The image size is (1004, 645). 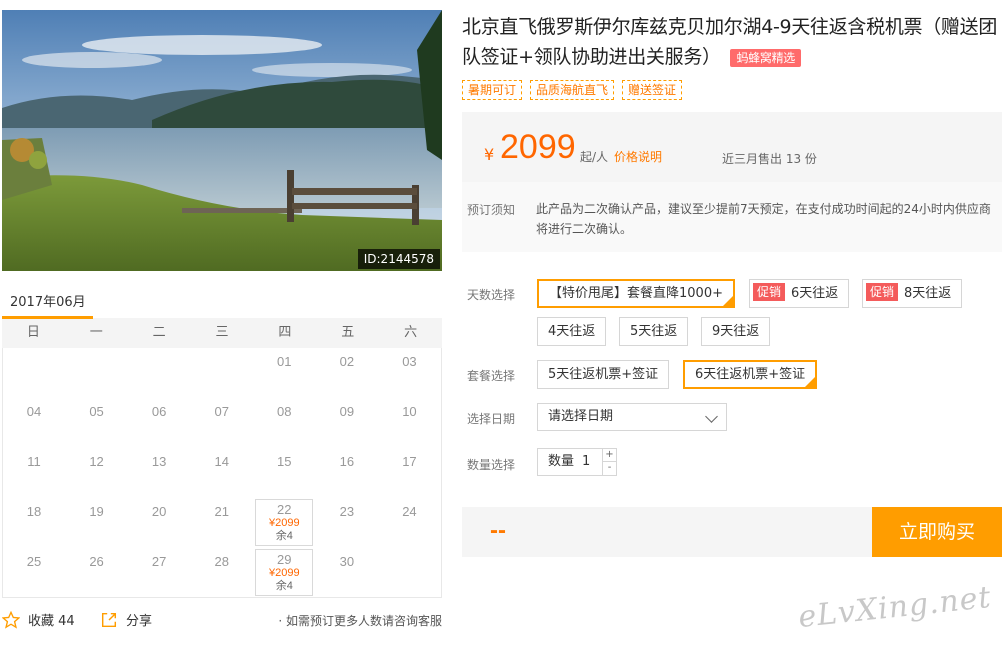 What do you see at coordinates (222, 301) in the screenshot?
I see `calendar-month-tabs: 2017年06月` at bounding box center [222, 301].